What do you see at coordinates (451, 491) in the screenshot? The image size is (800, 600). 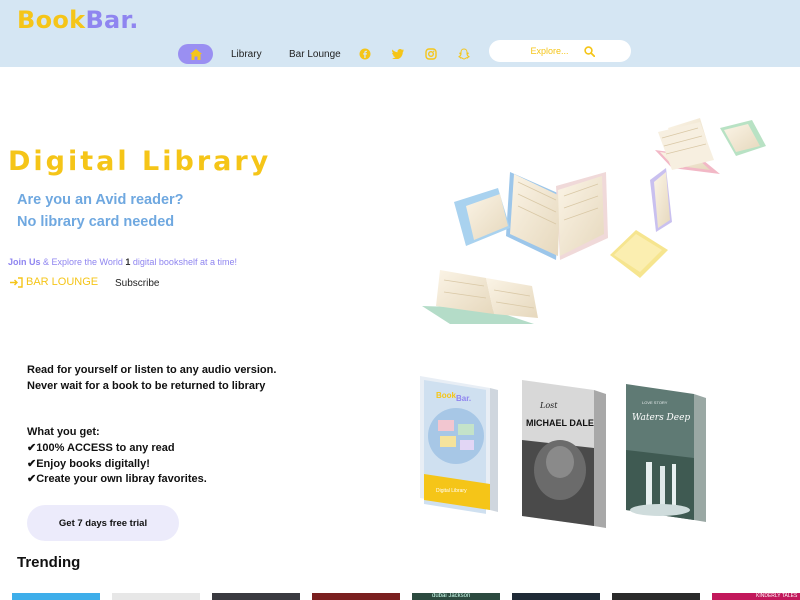 I see `book1-caption: Digital Library` at bounding box center [451, 491].